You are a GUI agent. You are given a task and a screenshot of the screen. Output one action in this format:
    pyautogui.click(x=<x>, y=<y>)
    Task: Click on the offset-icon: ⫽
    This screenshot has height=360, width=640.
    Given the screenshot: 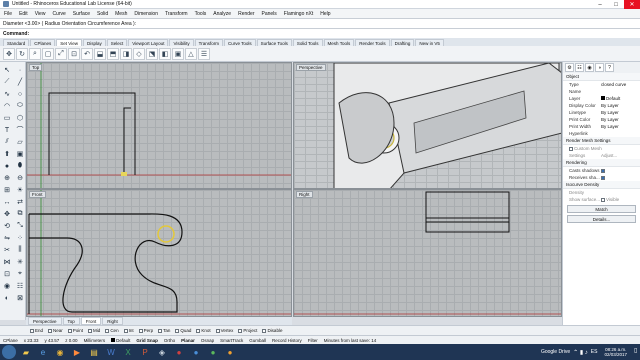 What is the action you would take?
    pyautogui.click(x=7, y=142)
    